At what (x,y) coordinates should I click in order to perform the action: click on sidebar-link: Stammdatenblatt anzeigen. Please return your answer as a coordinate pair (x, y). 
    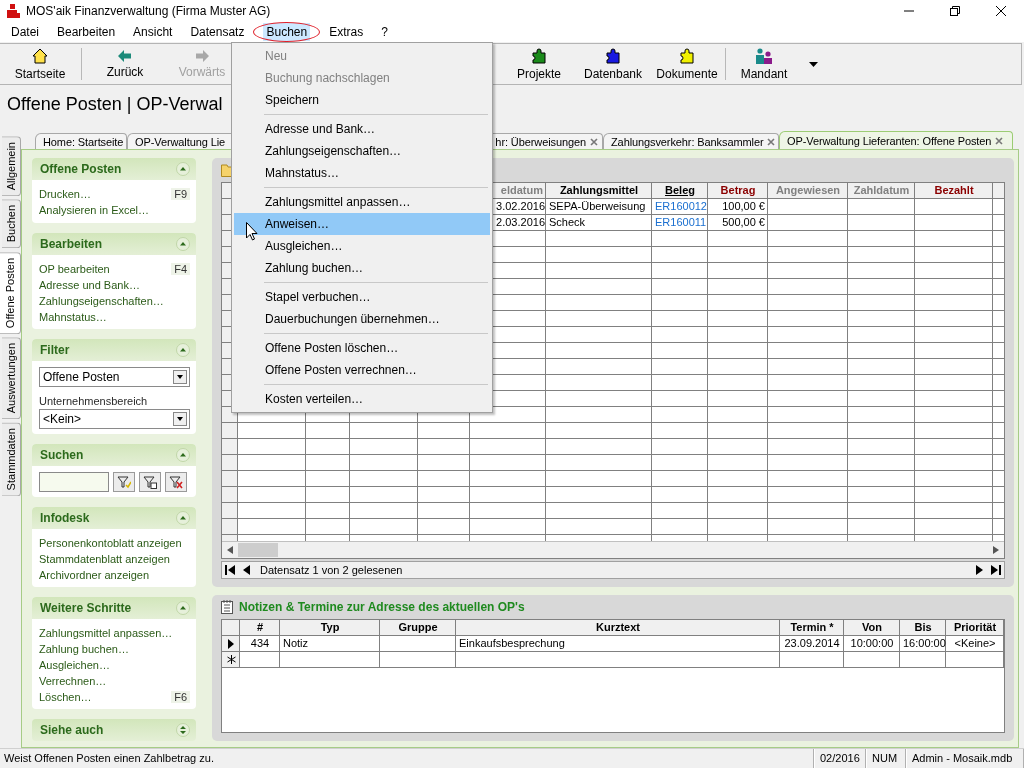
    Looking at the image, I should click on (104, 558).